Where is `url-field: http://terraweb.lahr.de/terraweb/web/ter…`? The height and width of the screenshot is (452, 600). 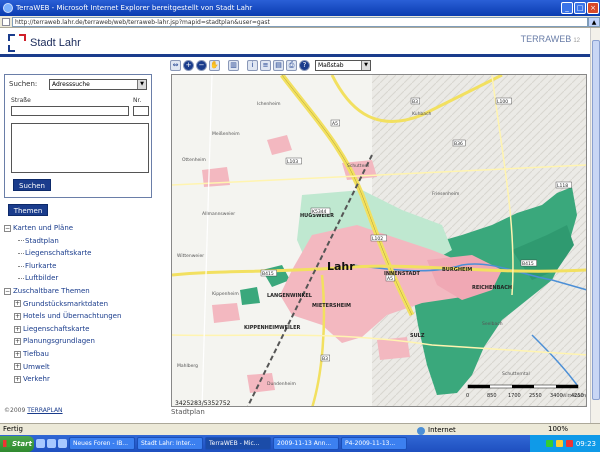
url-field: http://terraweb.lahr.de/terraweb/web/ter… is located at coordinates (300, 21).